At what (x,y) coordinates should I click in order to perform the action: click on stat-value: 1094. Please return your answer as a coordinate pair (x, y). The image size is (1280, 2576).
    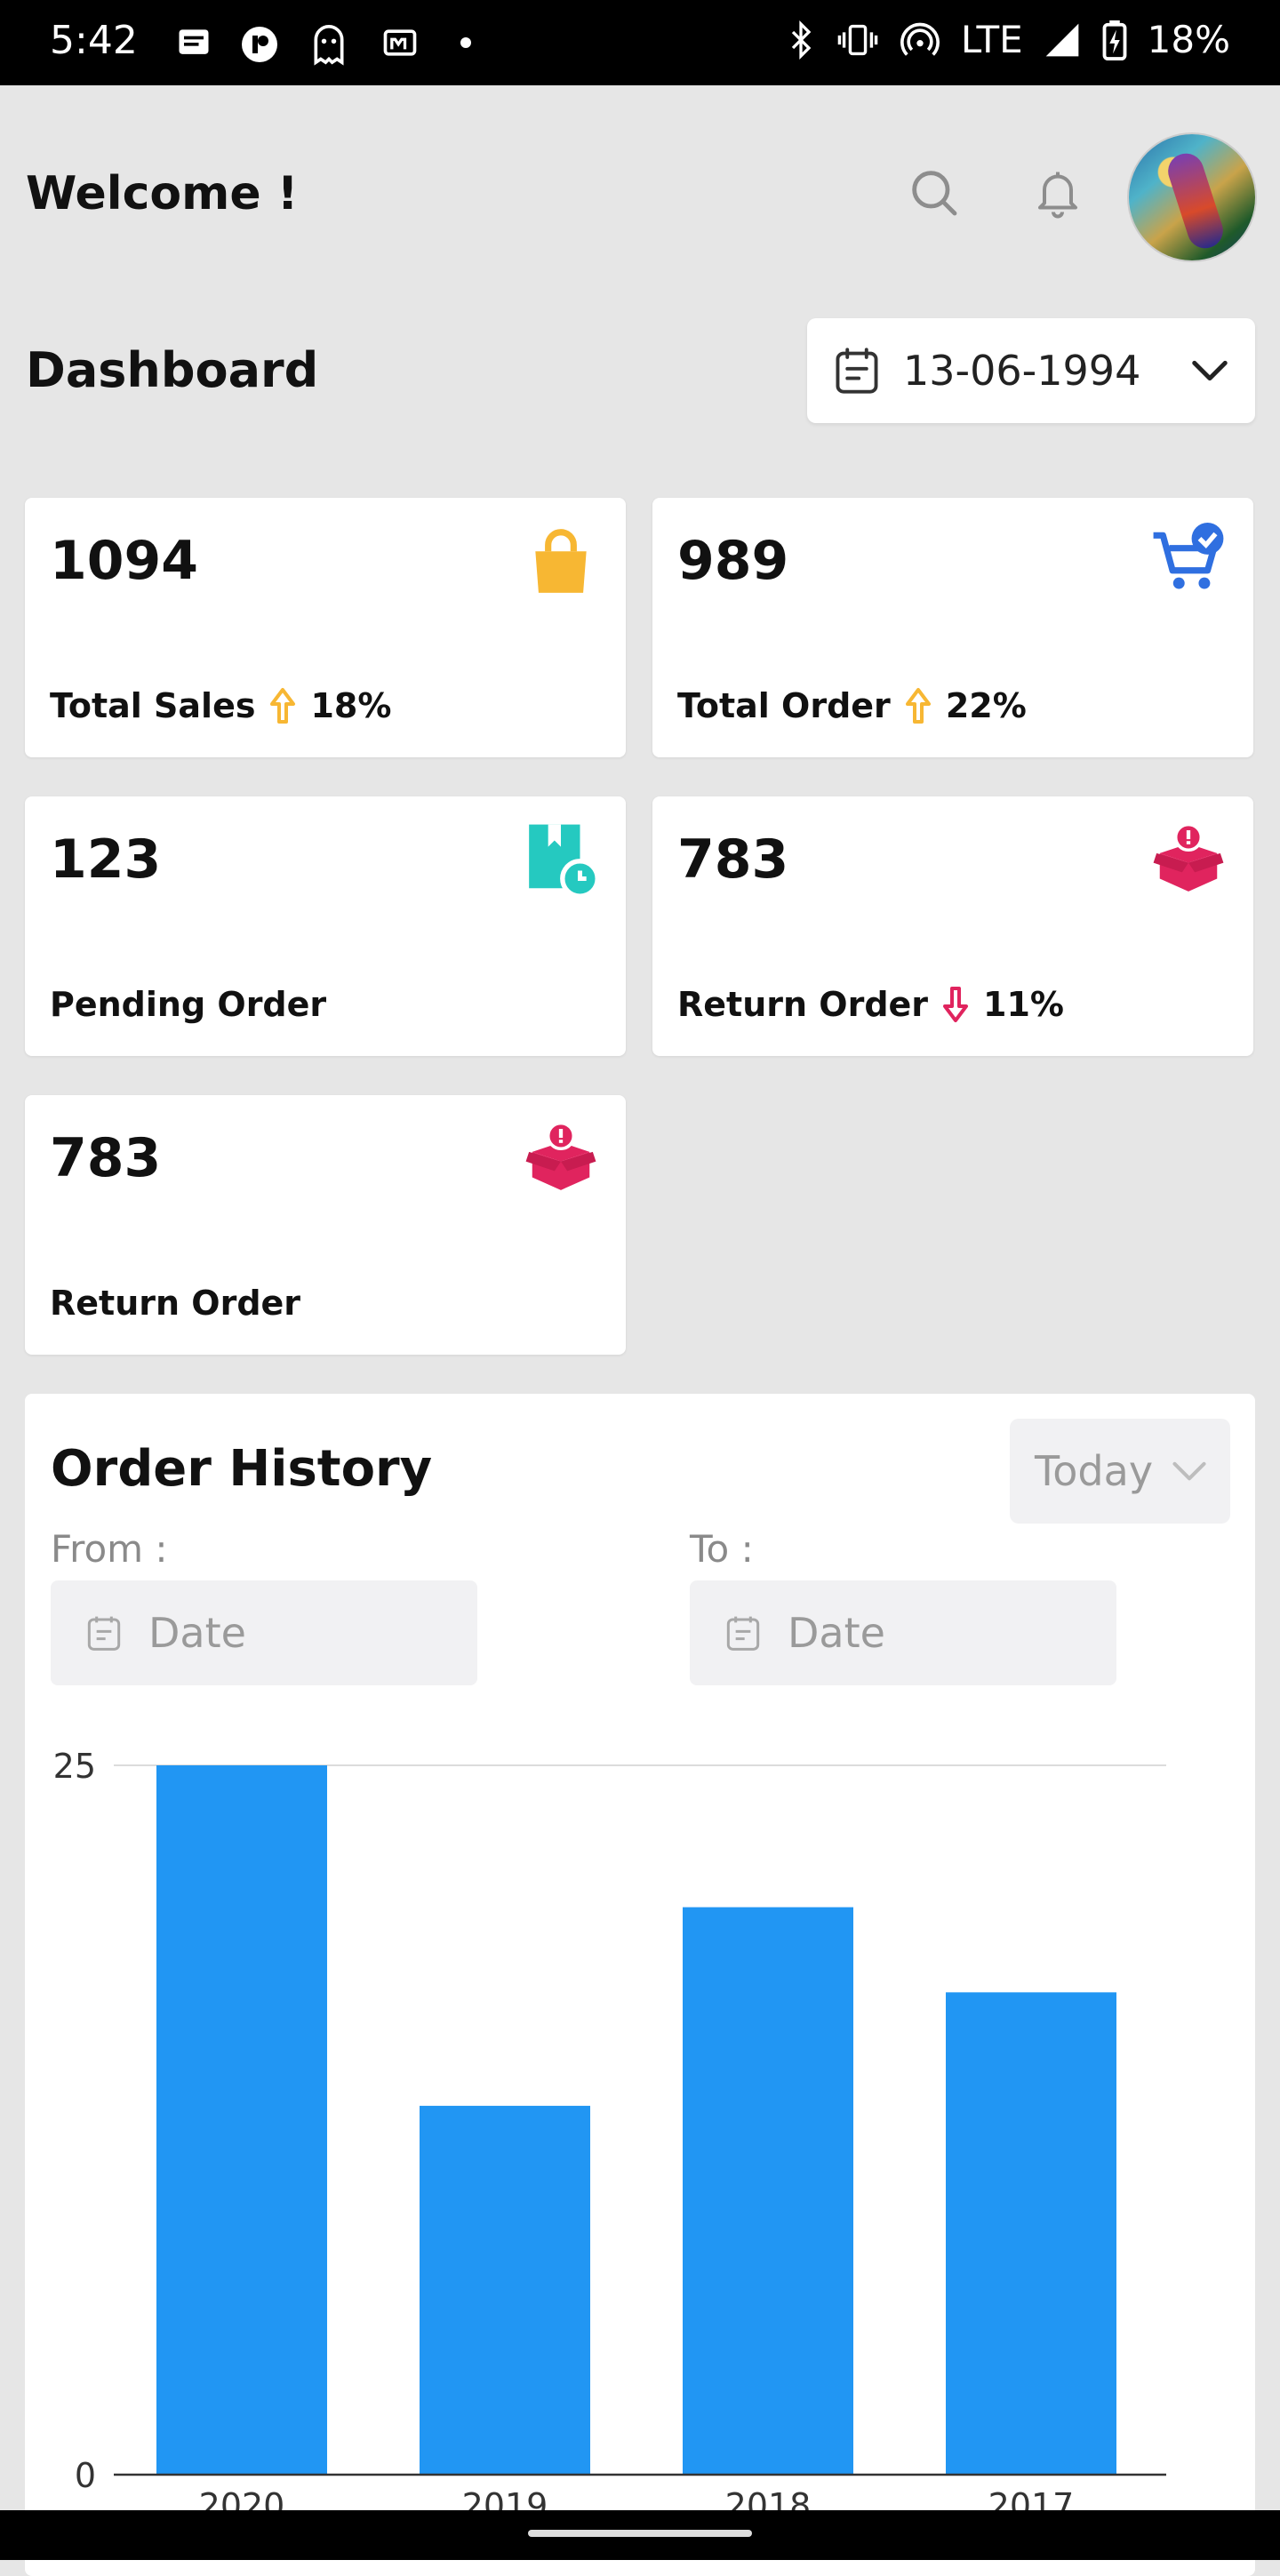
    Looking at the image, I should click on (124, 561).